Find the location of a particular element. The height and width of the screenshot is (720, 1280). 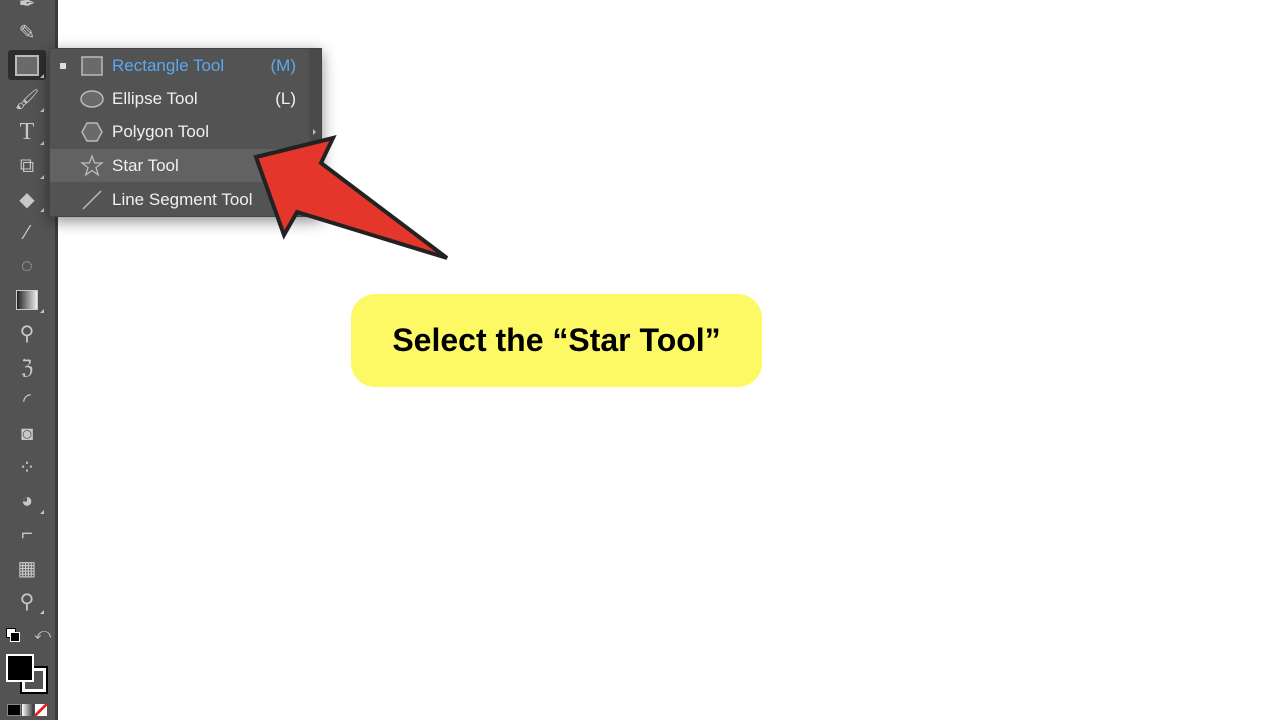

callout-text: Select the “Star Tool” is located at coordinates (556, 340).